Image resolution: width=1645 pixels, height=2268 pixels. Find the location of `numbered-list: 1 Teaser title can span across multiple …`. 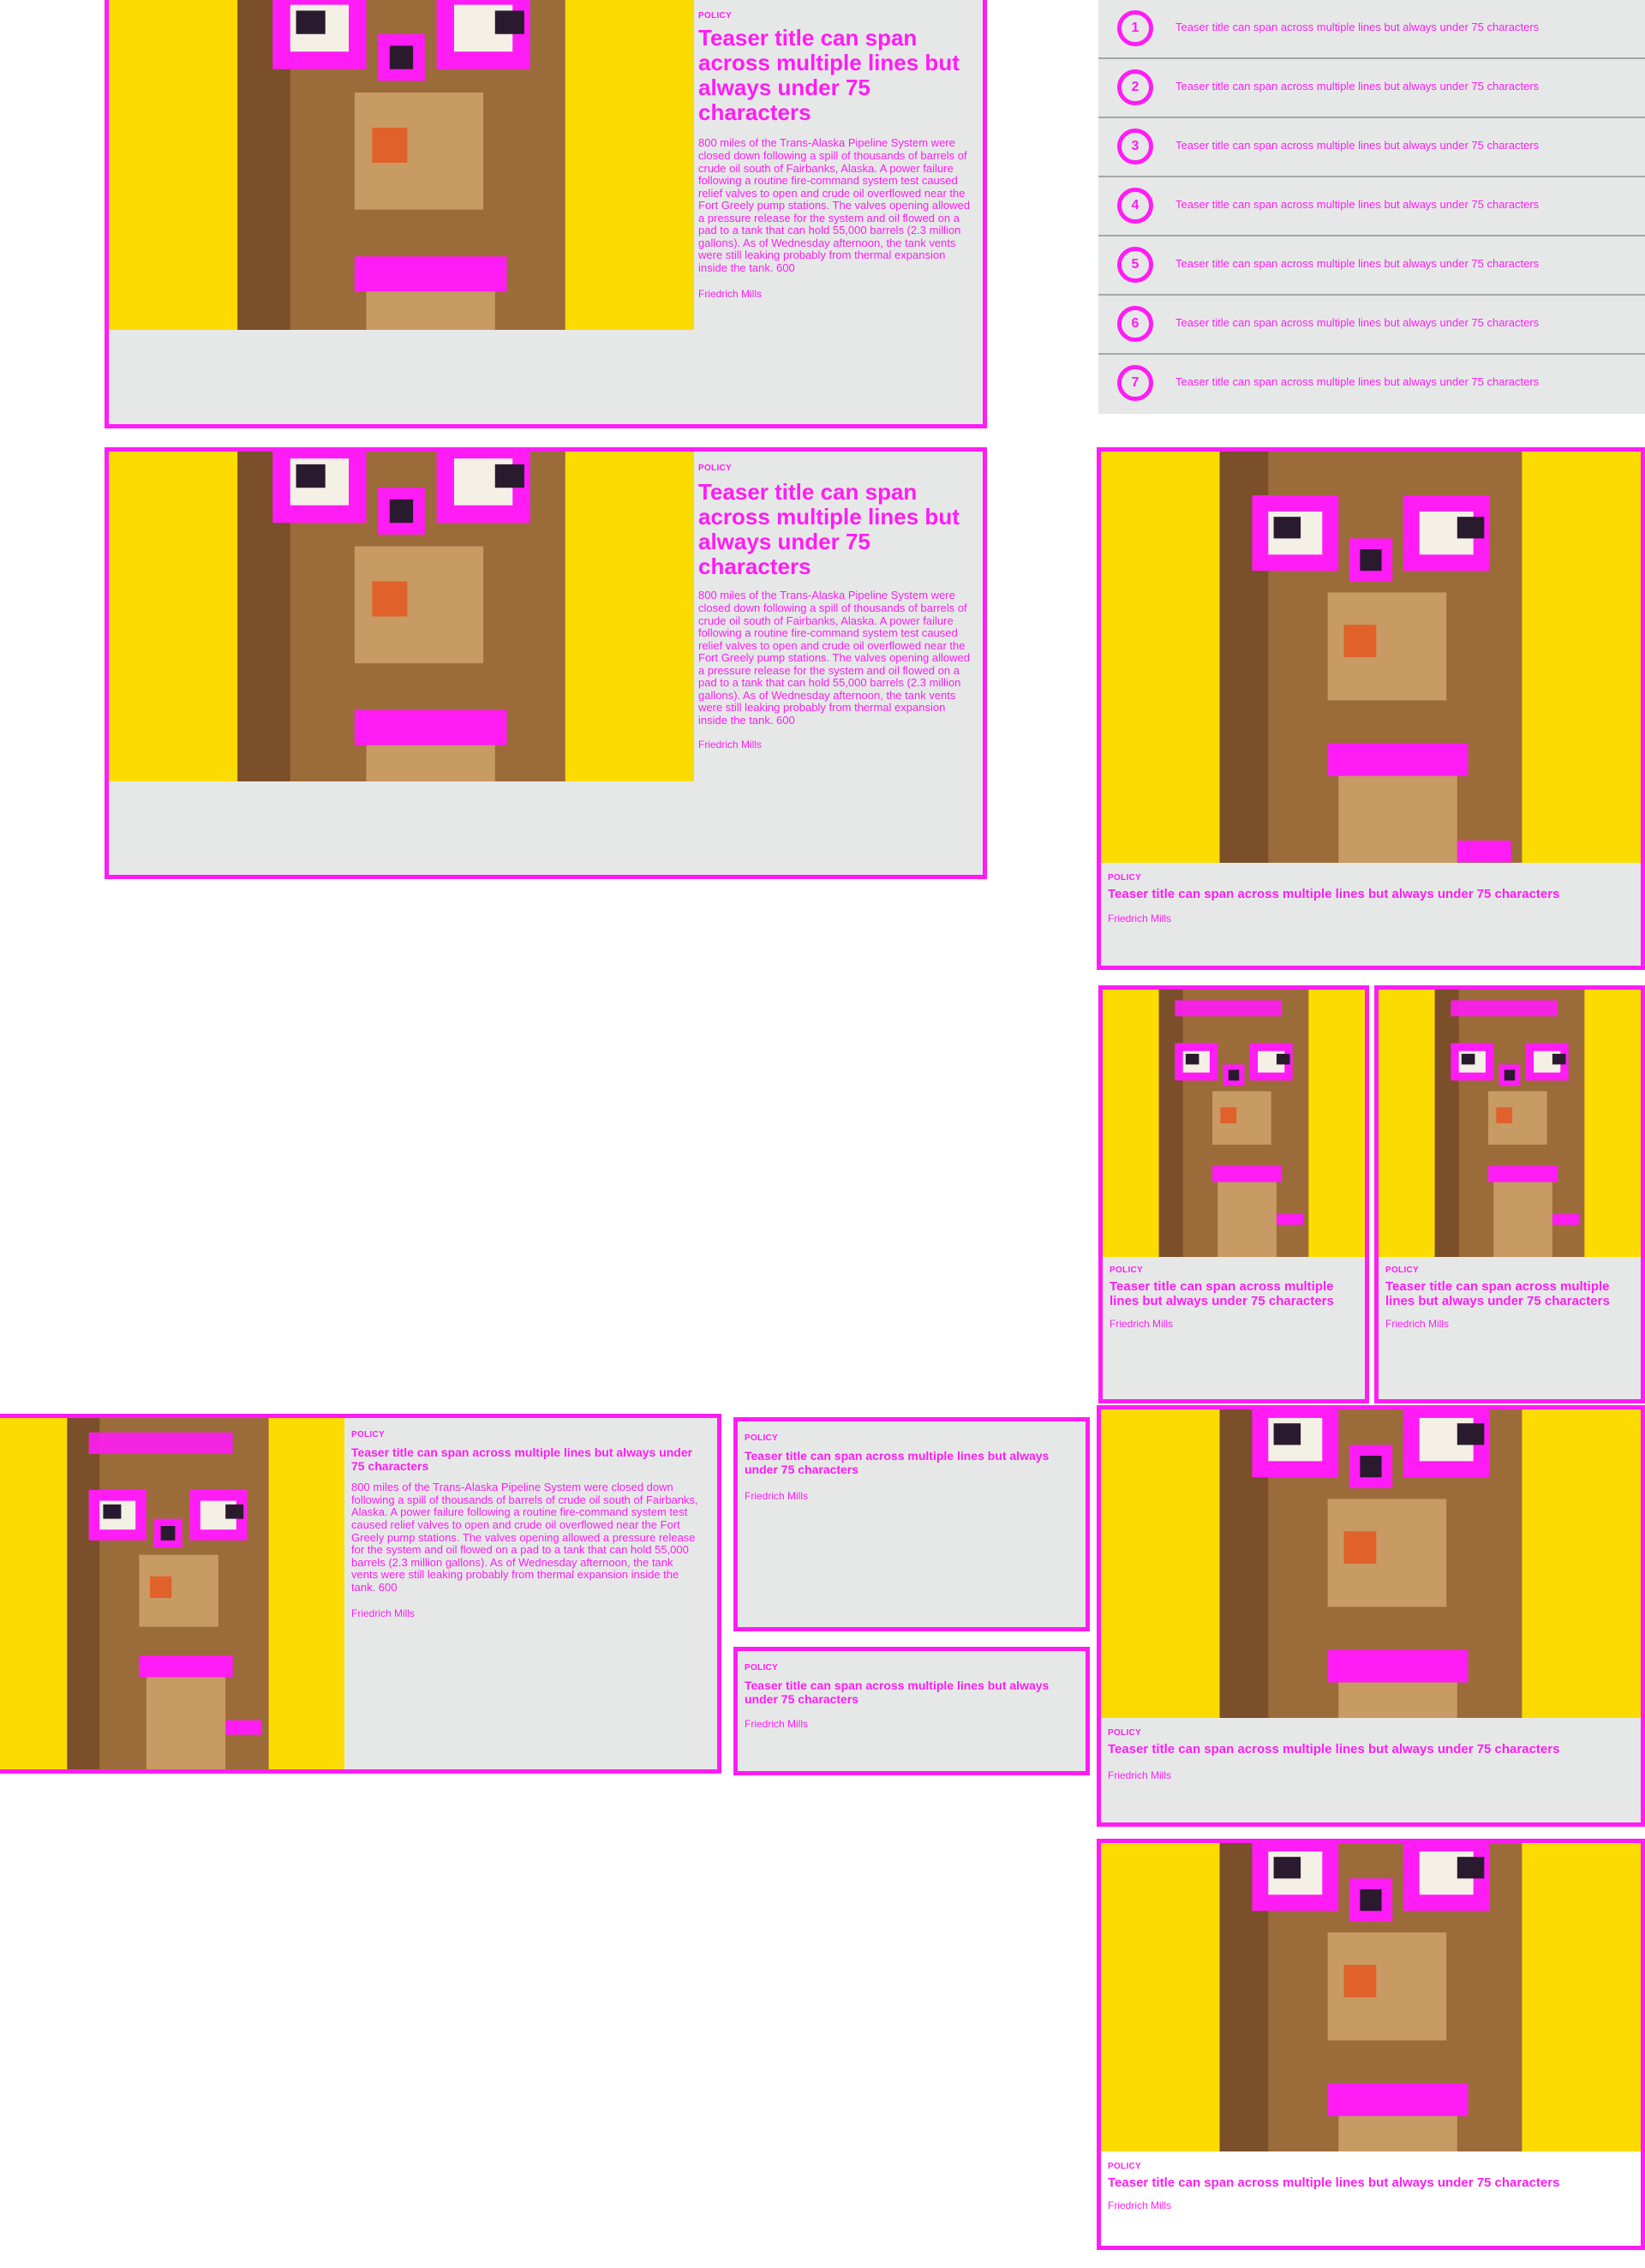

numbered-list: 1 Teaser title can span across multiple … is located at coordinates (1371, 207).